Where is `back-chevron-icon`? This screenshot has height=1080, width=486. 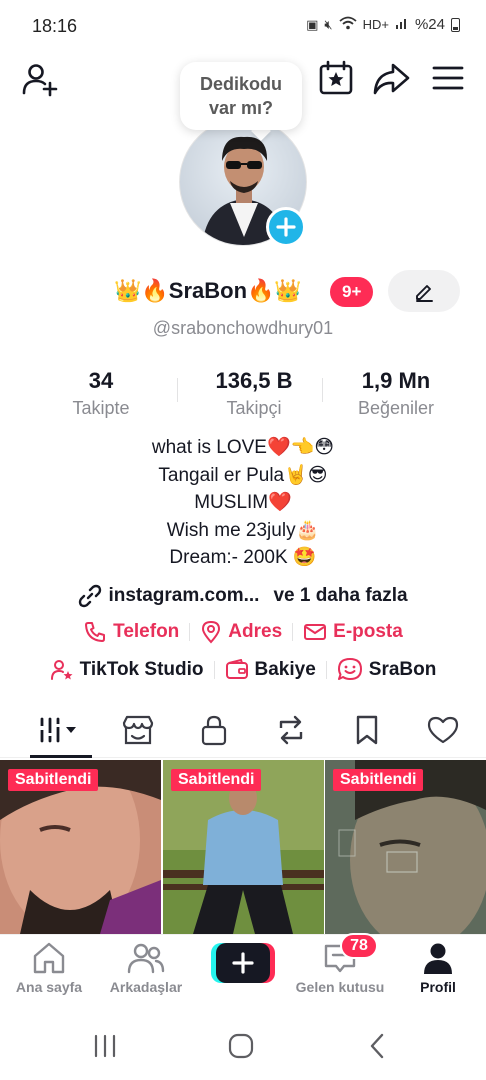 back-chevron-icon is located at coordinates (377, 1046).